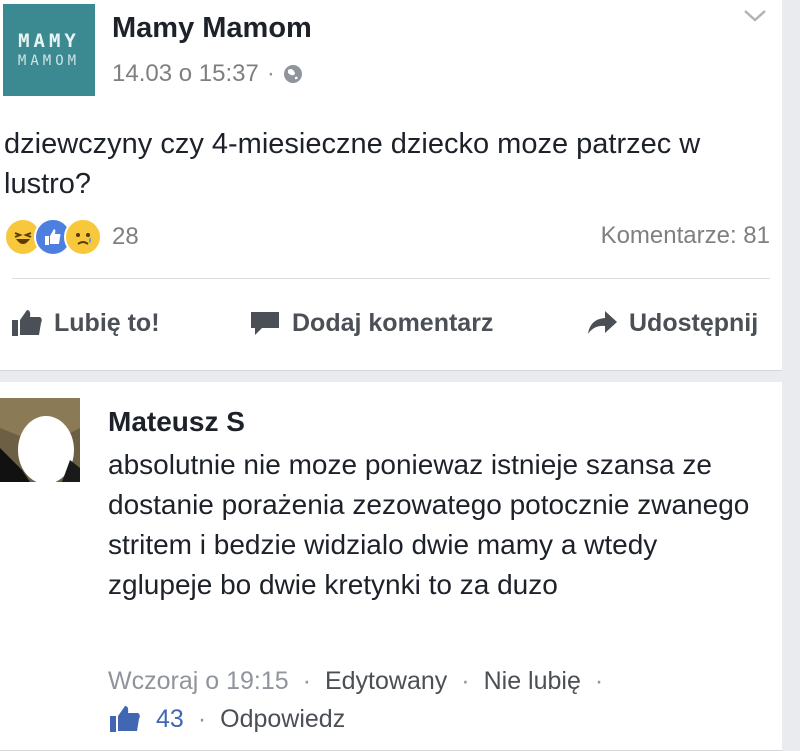  What do you see at coordinates (685, 236) in the screenshot?
I see `comments-count: Komentarze: 81` at bounding box center [685, 236].